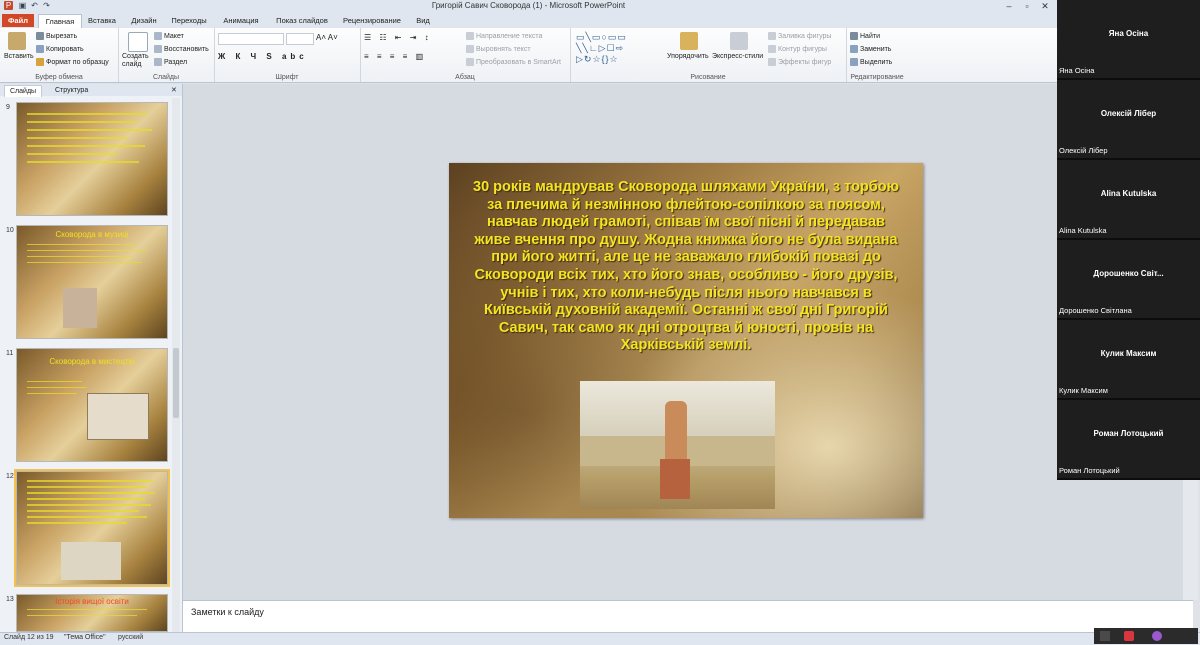  What do you see at coordinates (1128, 440) in the screenshot?
I see `participant-tile: Роман Лотоцький Роман Лотоцький` at bounding box center [1128, 440].